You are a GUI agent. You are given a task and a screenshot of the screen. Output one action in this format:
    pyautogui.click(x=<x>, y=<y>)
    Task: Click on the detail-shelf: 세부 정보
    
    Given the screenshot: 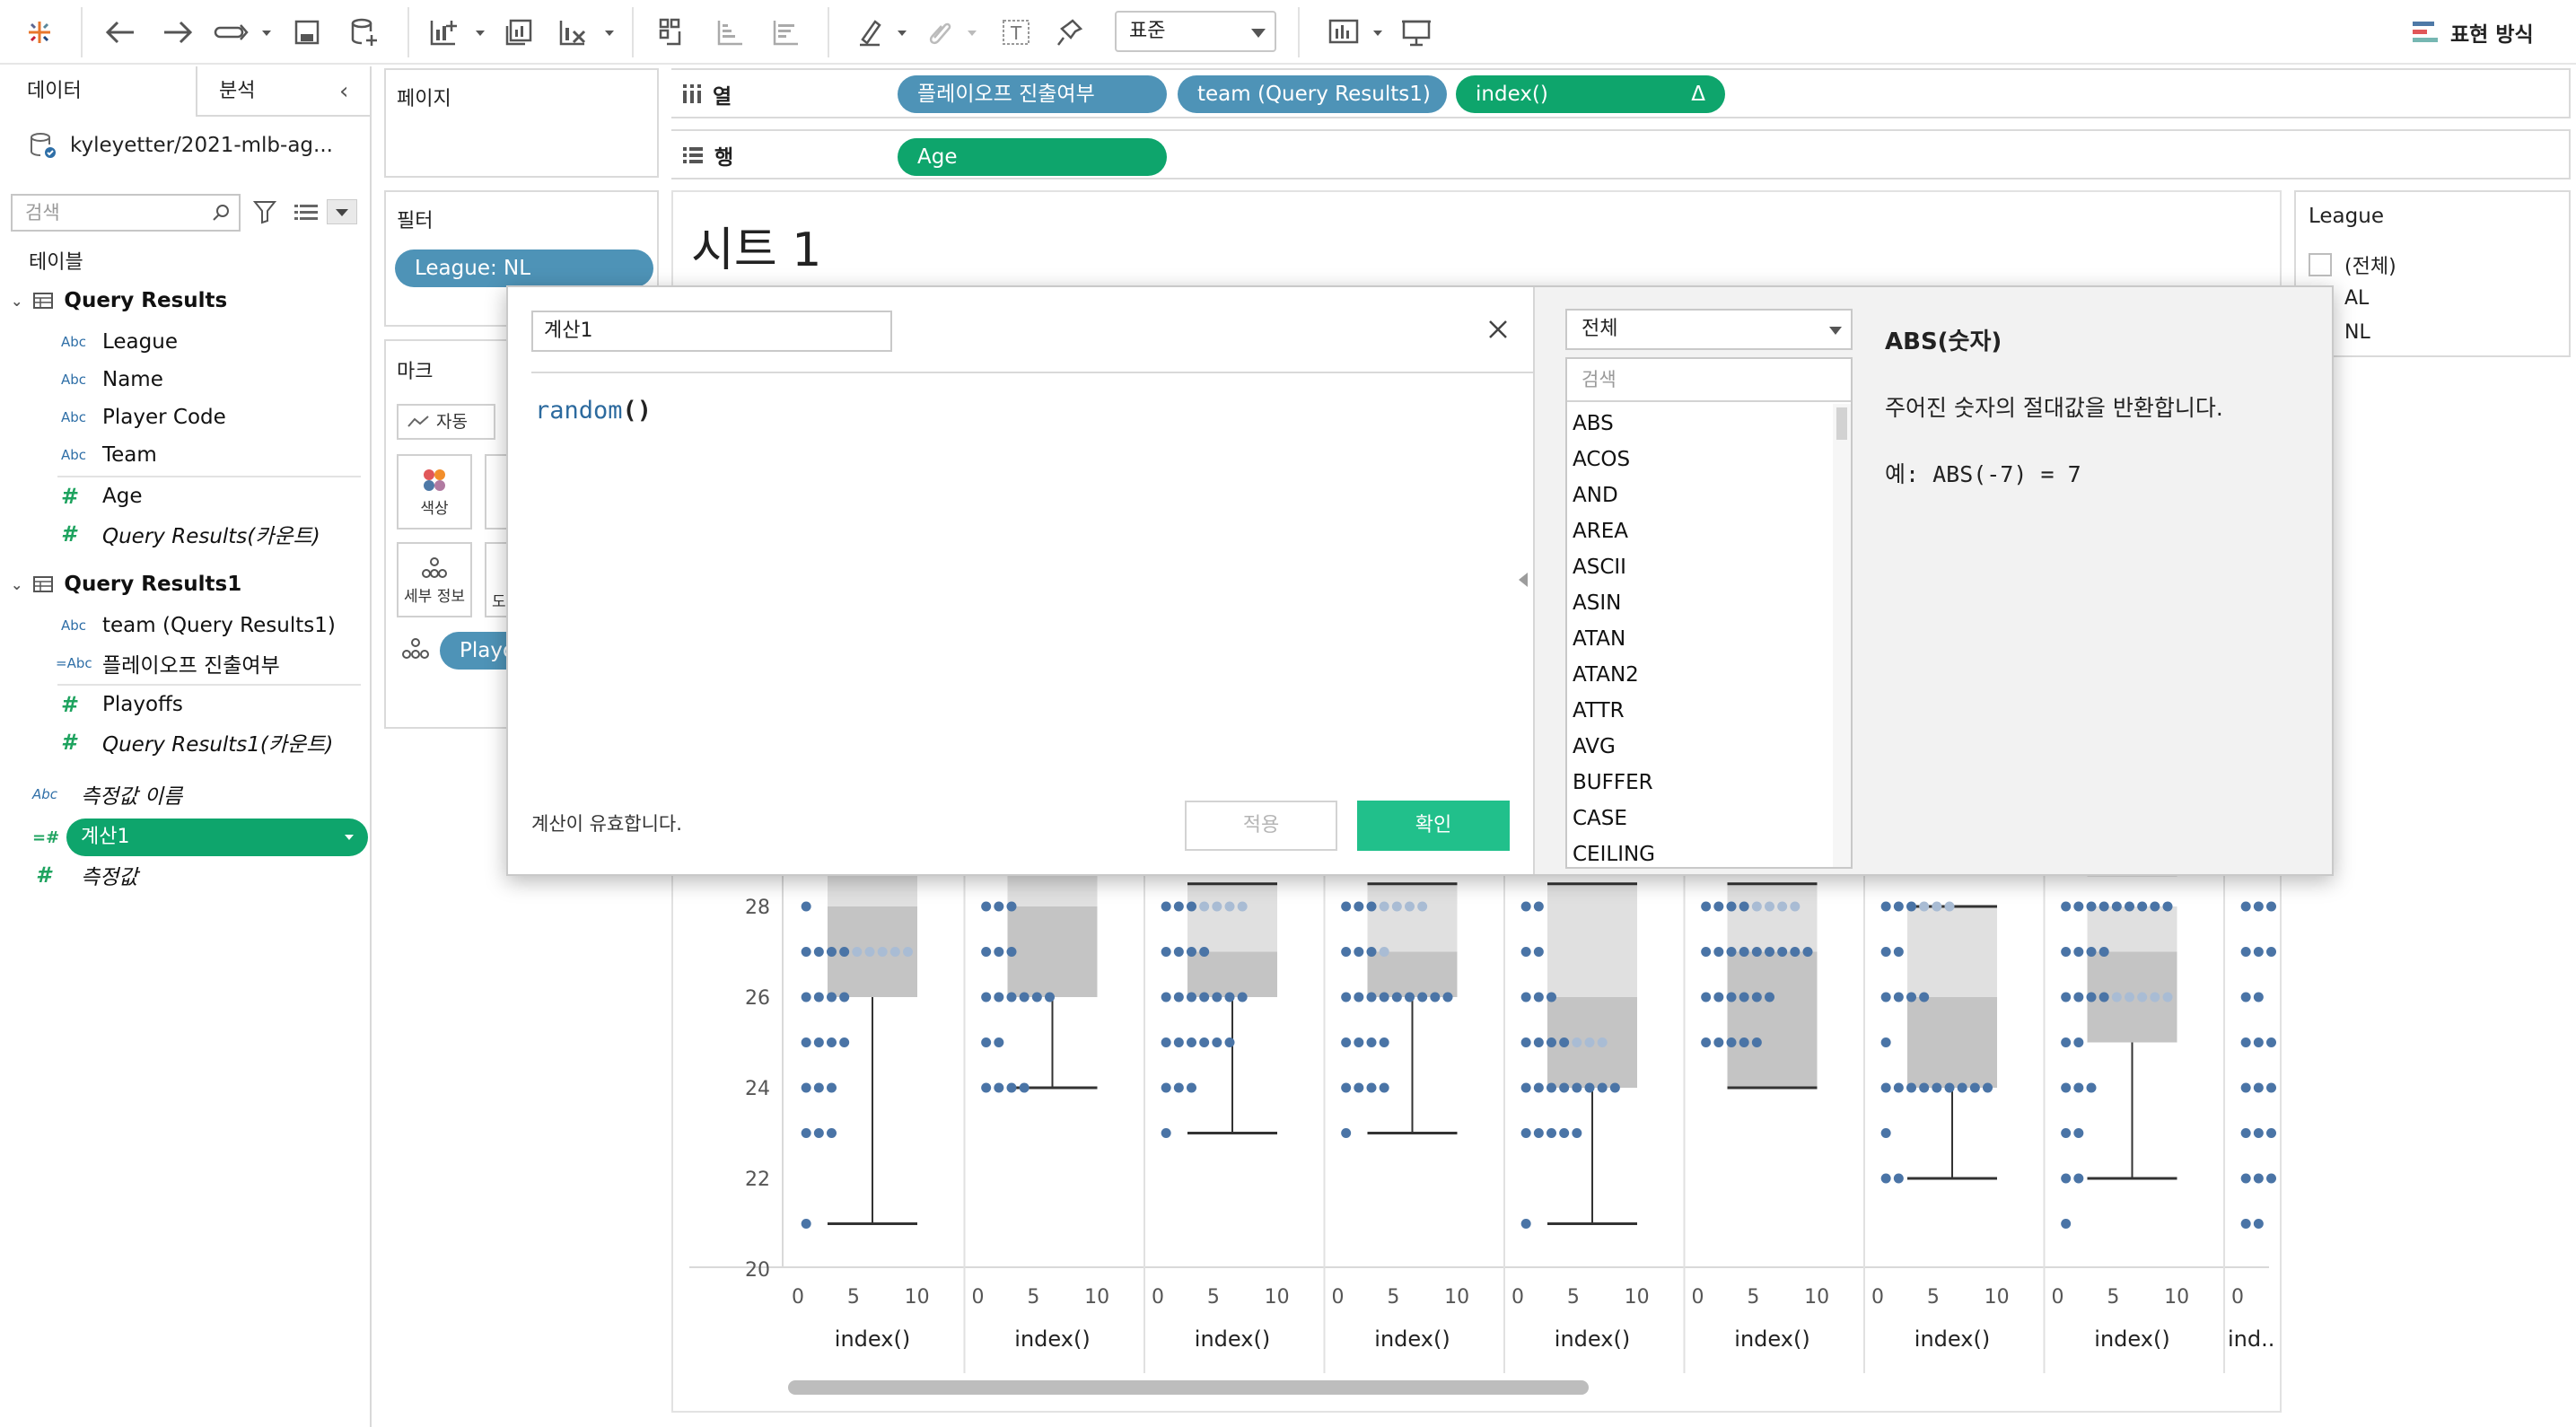 What is the action you would take?
    pyautogui.click(x=434, y=579)
    